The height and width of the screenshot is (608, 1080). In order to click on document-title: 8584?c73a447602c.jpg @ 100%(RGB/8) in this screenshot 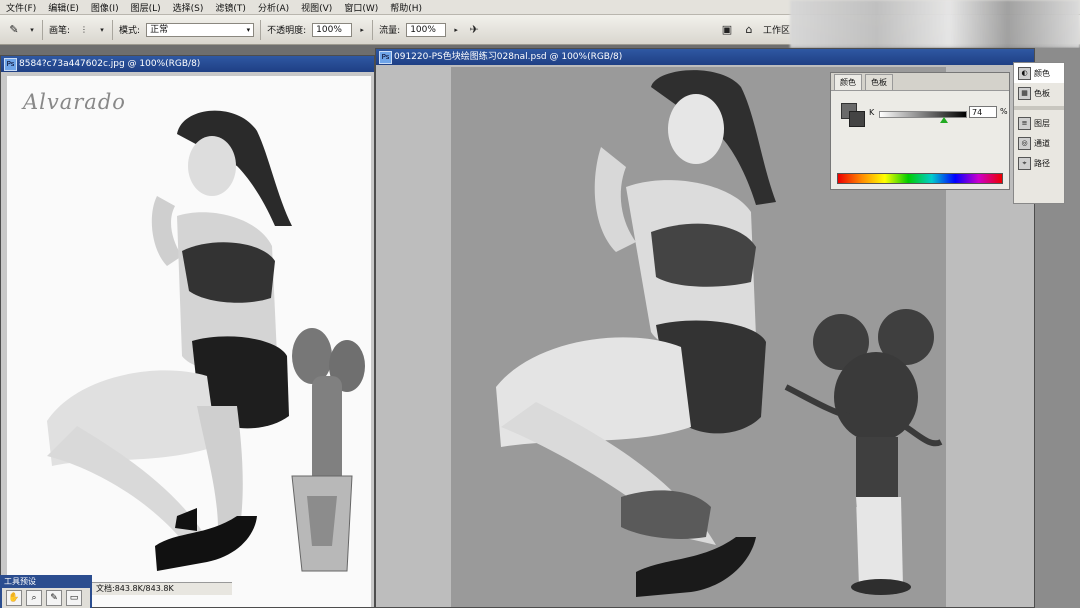, I will do `click(110, 64)`.